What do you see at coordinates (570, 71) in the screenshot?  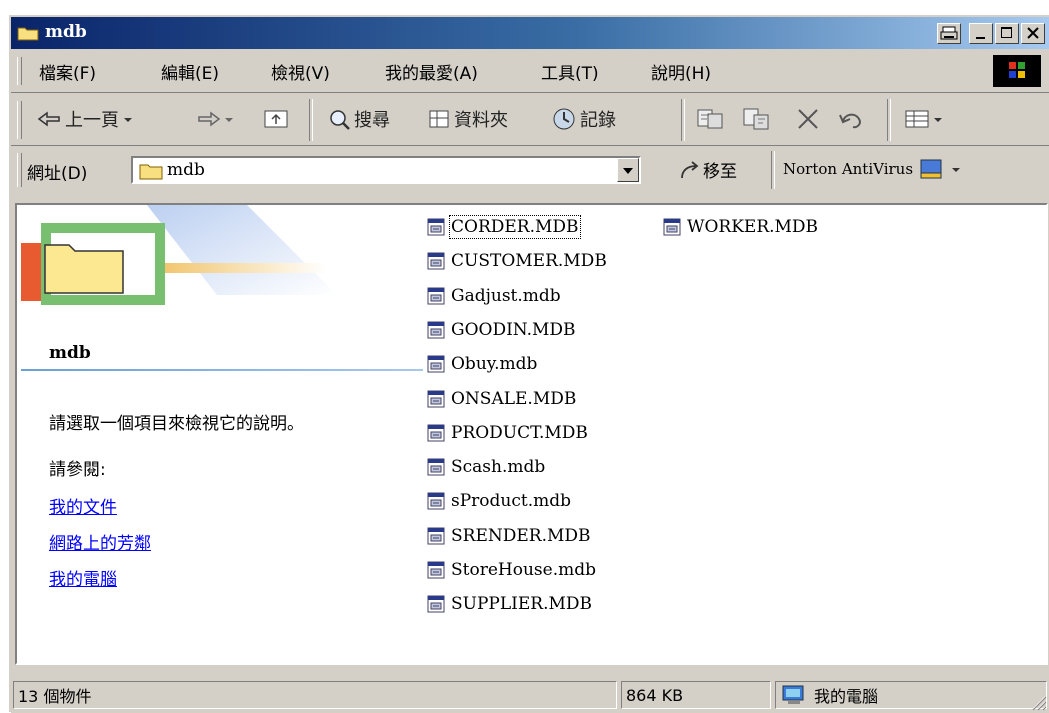 I see `menu-tools: 工具(T)` at bounding box center [570, 71].